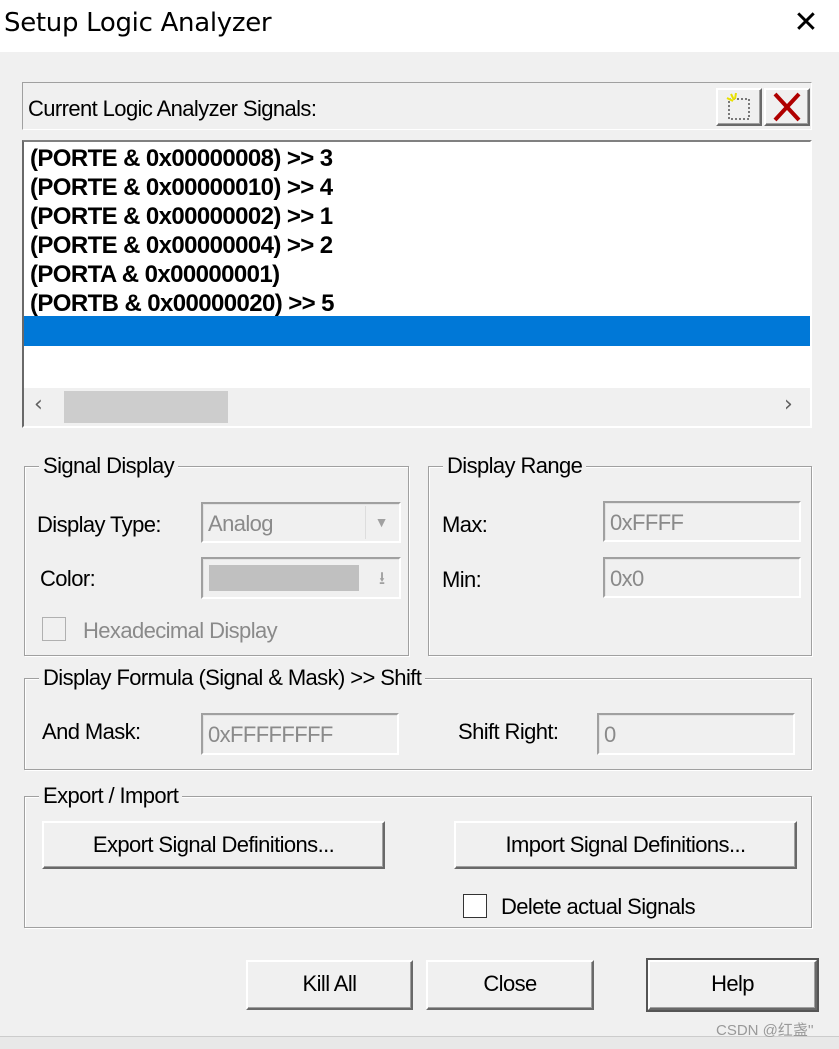  What do you see at coordinates (146, 407) in the screenshot?
I see `scrollbar-thumb` at bounding box center [146, 407].